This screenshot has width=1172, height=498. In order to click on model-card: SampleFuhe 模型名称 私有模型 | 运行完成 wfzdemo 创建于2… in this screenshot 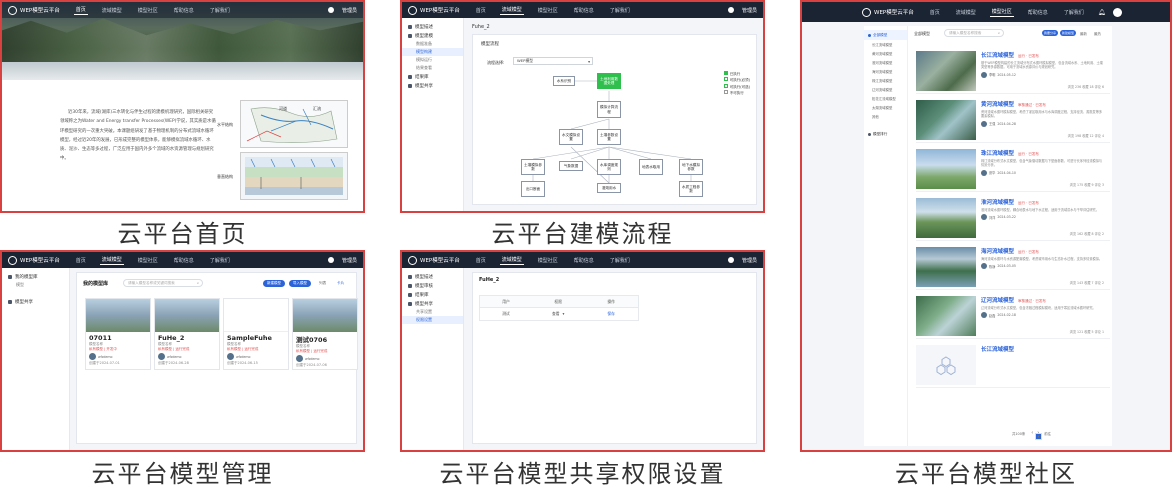, I will do `click(256, 334)`.